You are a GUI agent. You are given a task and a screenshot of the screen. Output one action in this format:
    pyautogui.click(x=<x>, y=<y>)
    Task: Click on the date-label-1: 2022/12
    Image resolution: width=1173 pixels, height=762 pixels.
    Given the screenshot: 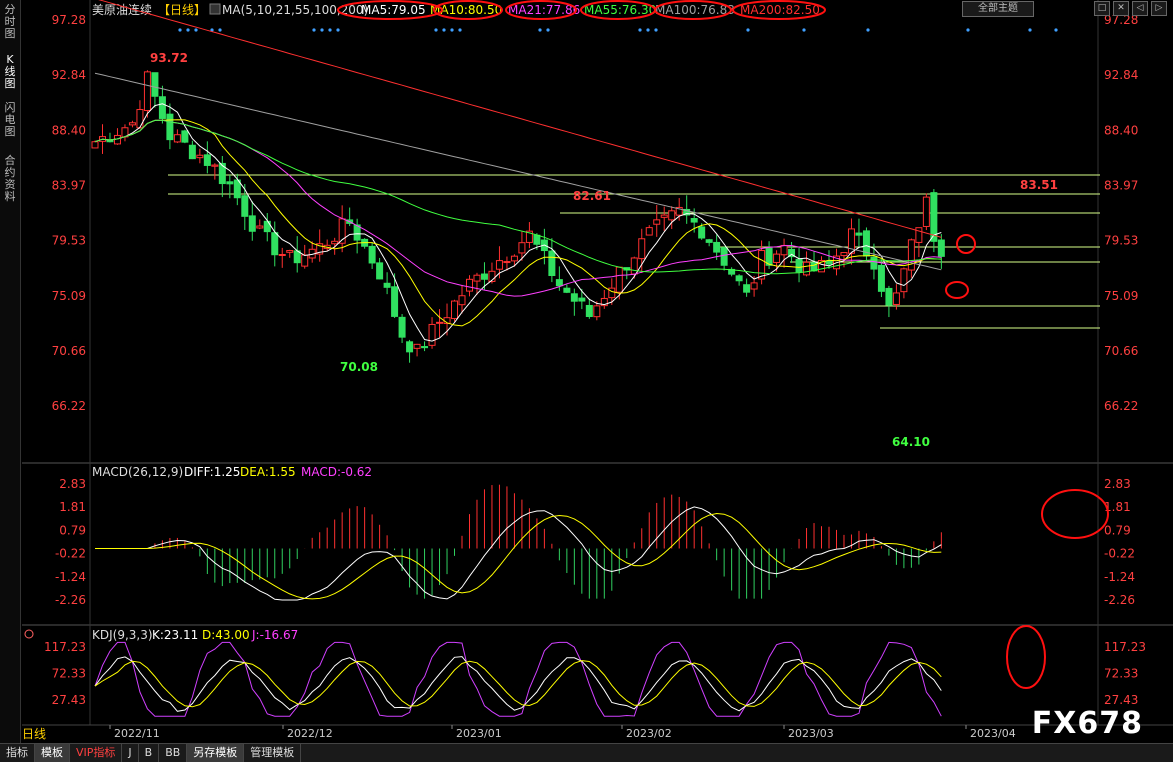 What is the action you would take?
    pyautogui.click(x=310, y=733)
    